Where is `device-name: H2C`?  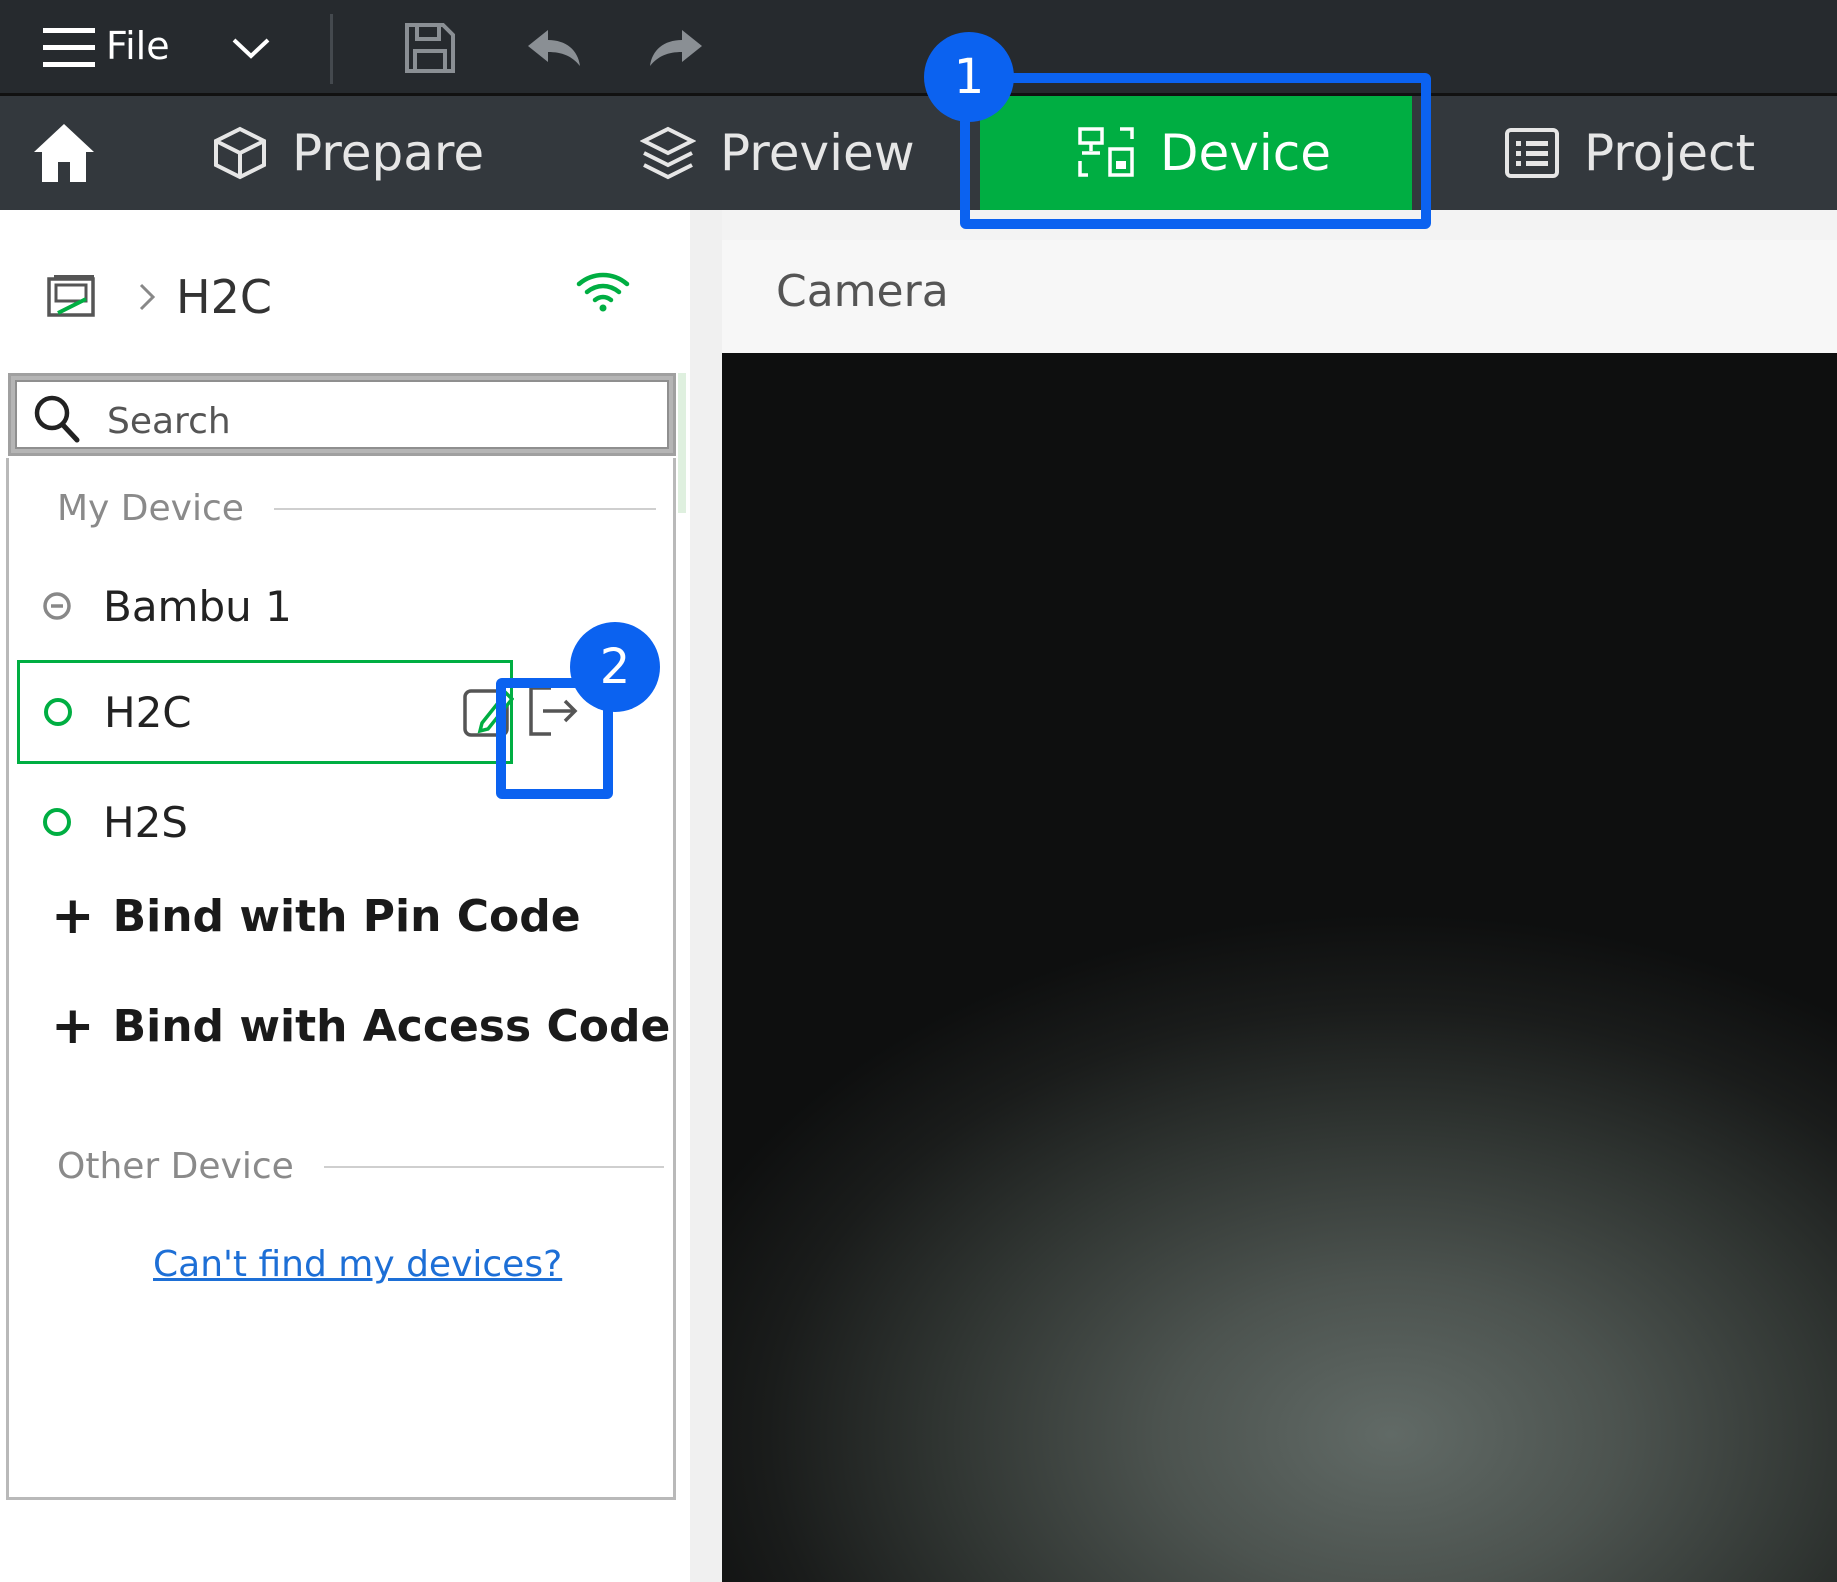
device-name: H2C is located at coordinates (148, 712).